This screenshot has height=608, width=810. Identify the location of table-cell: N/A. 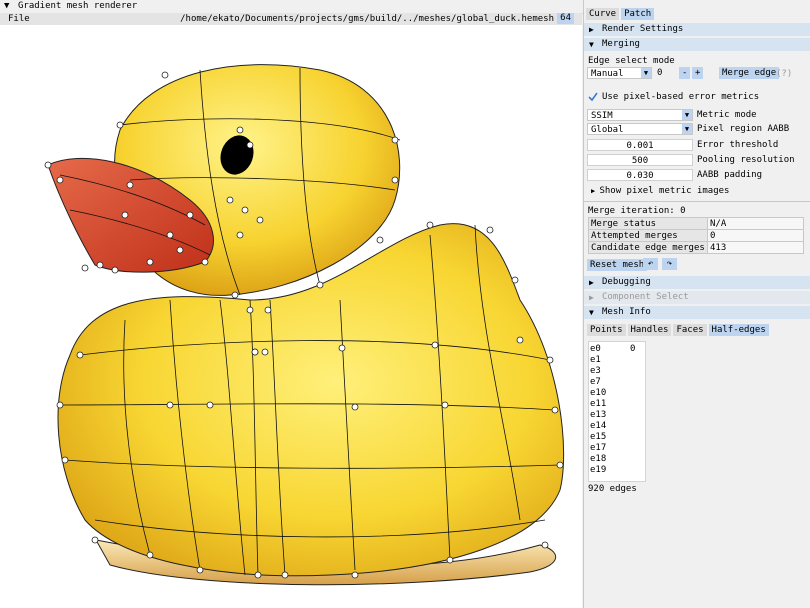
(755, 223).